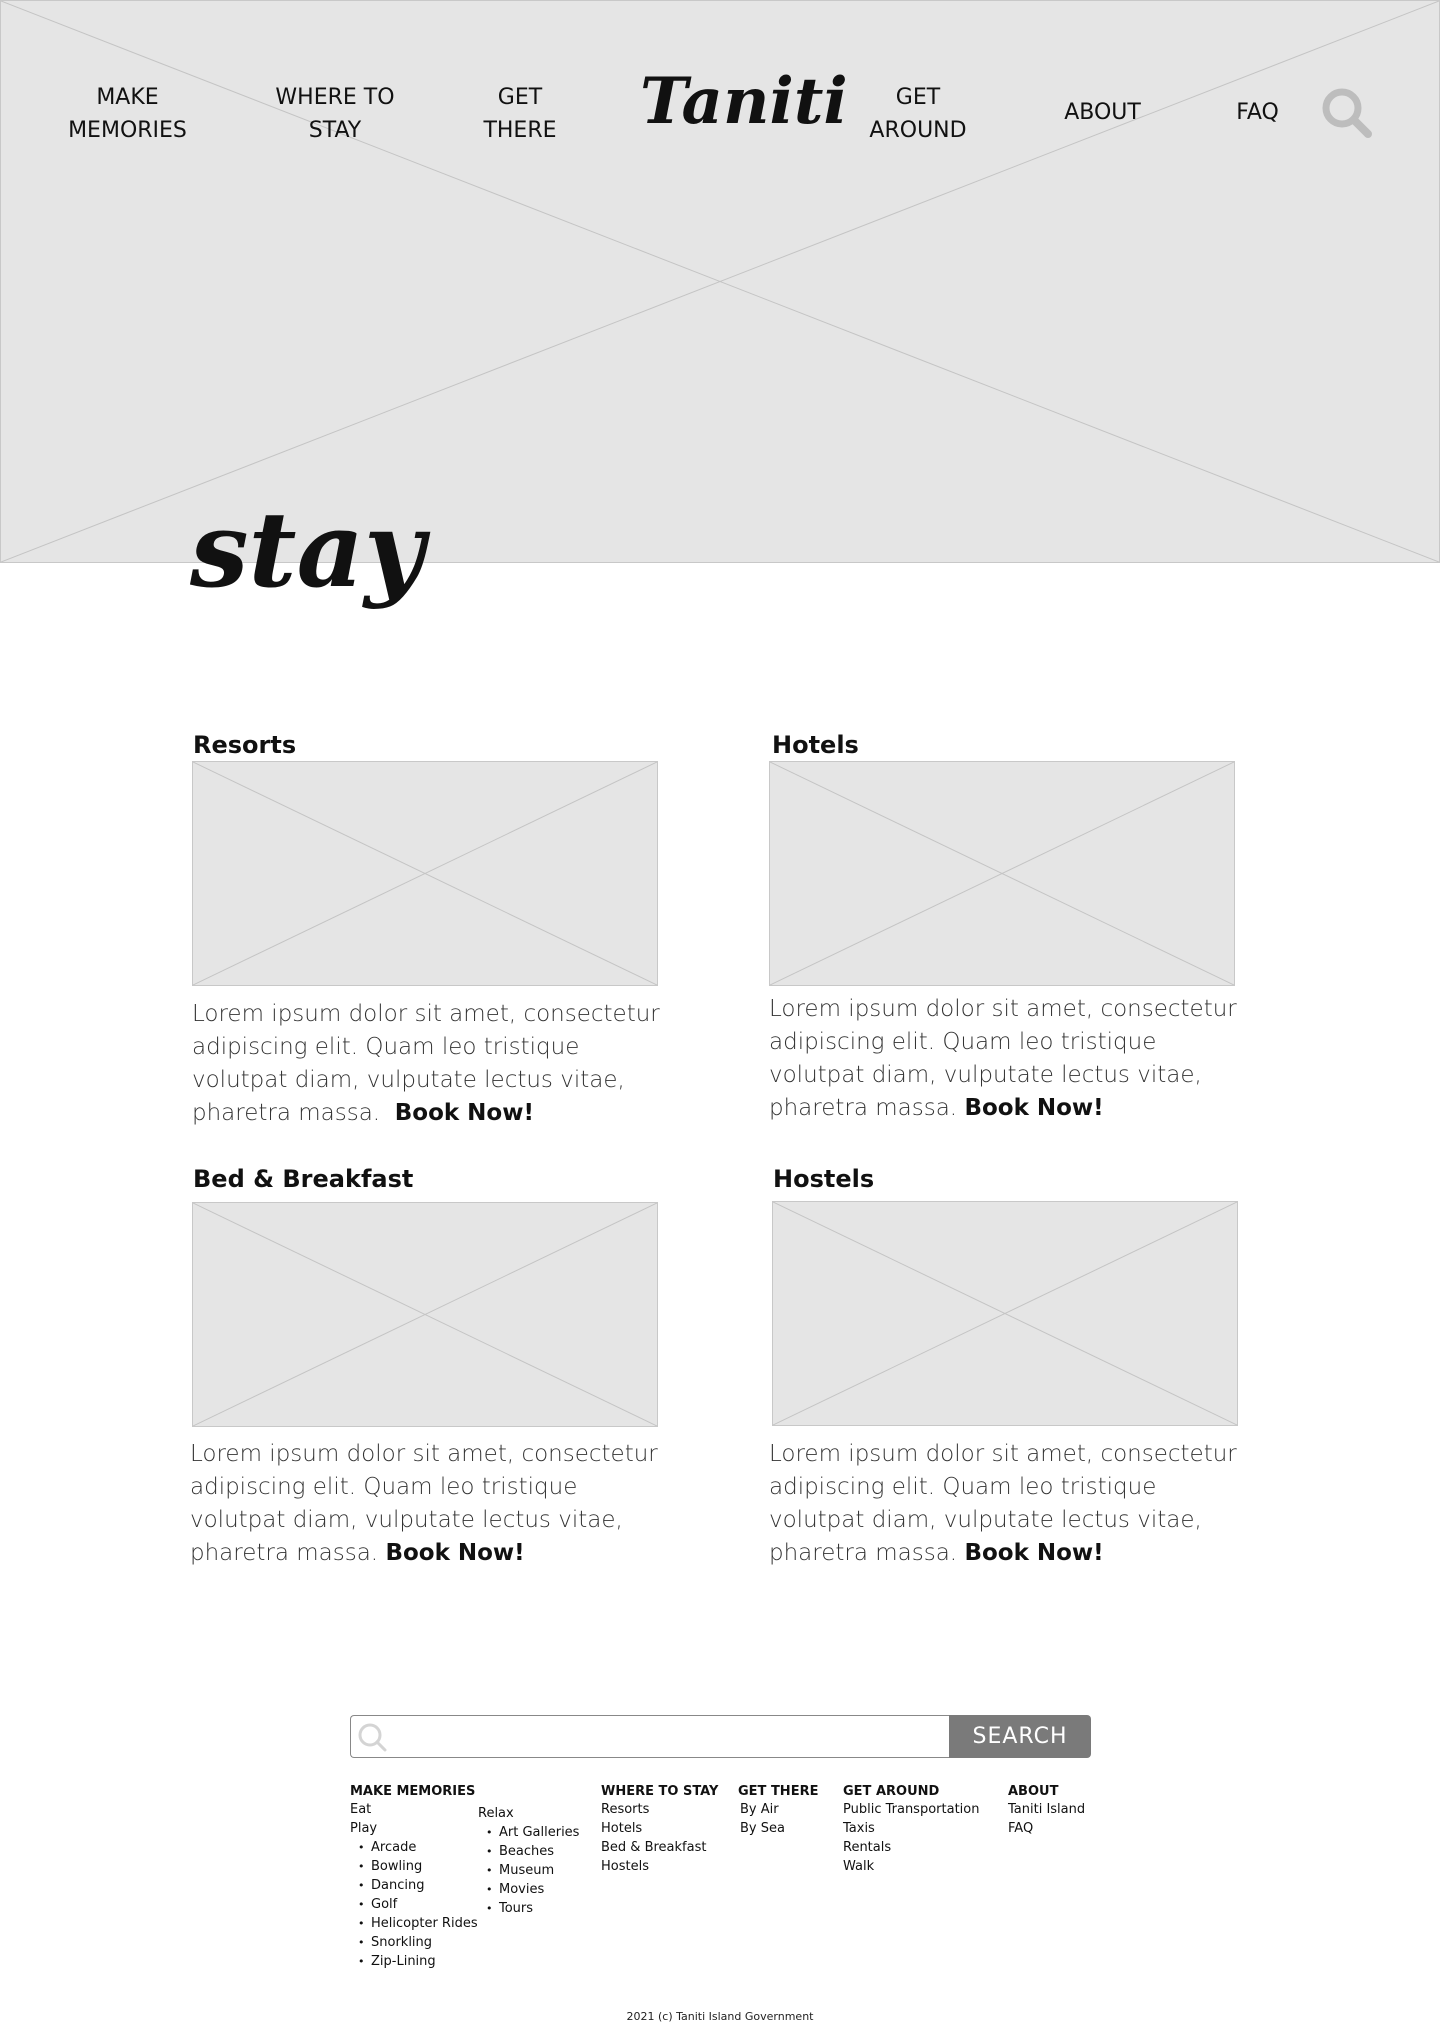 Image resolution: width=1440 pixels, height=2031 pixels. What do you see at coordinates (824, 1179) in the screenshot?
I see `card-title-hostels: Hostels` at bounding box center [824, 1179].